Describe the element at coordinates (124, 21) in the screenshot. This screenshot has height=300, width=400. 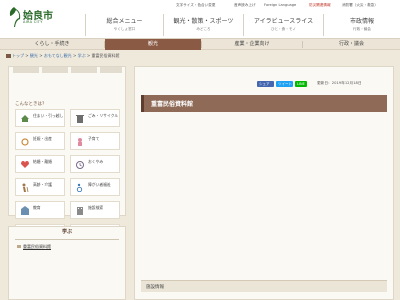
I see `nav-general-menu-title: 総合メニュー` at that location.